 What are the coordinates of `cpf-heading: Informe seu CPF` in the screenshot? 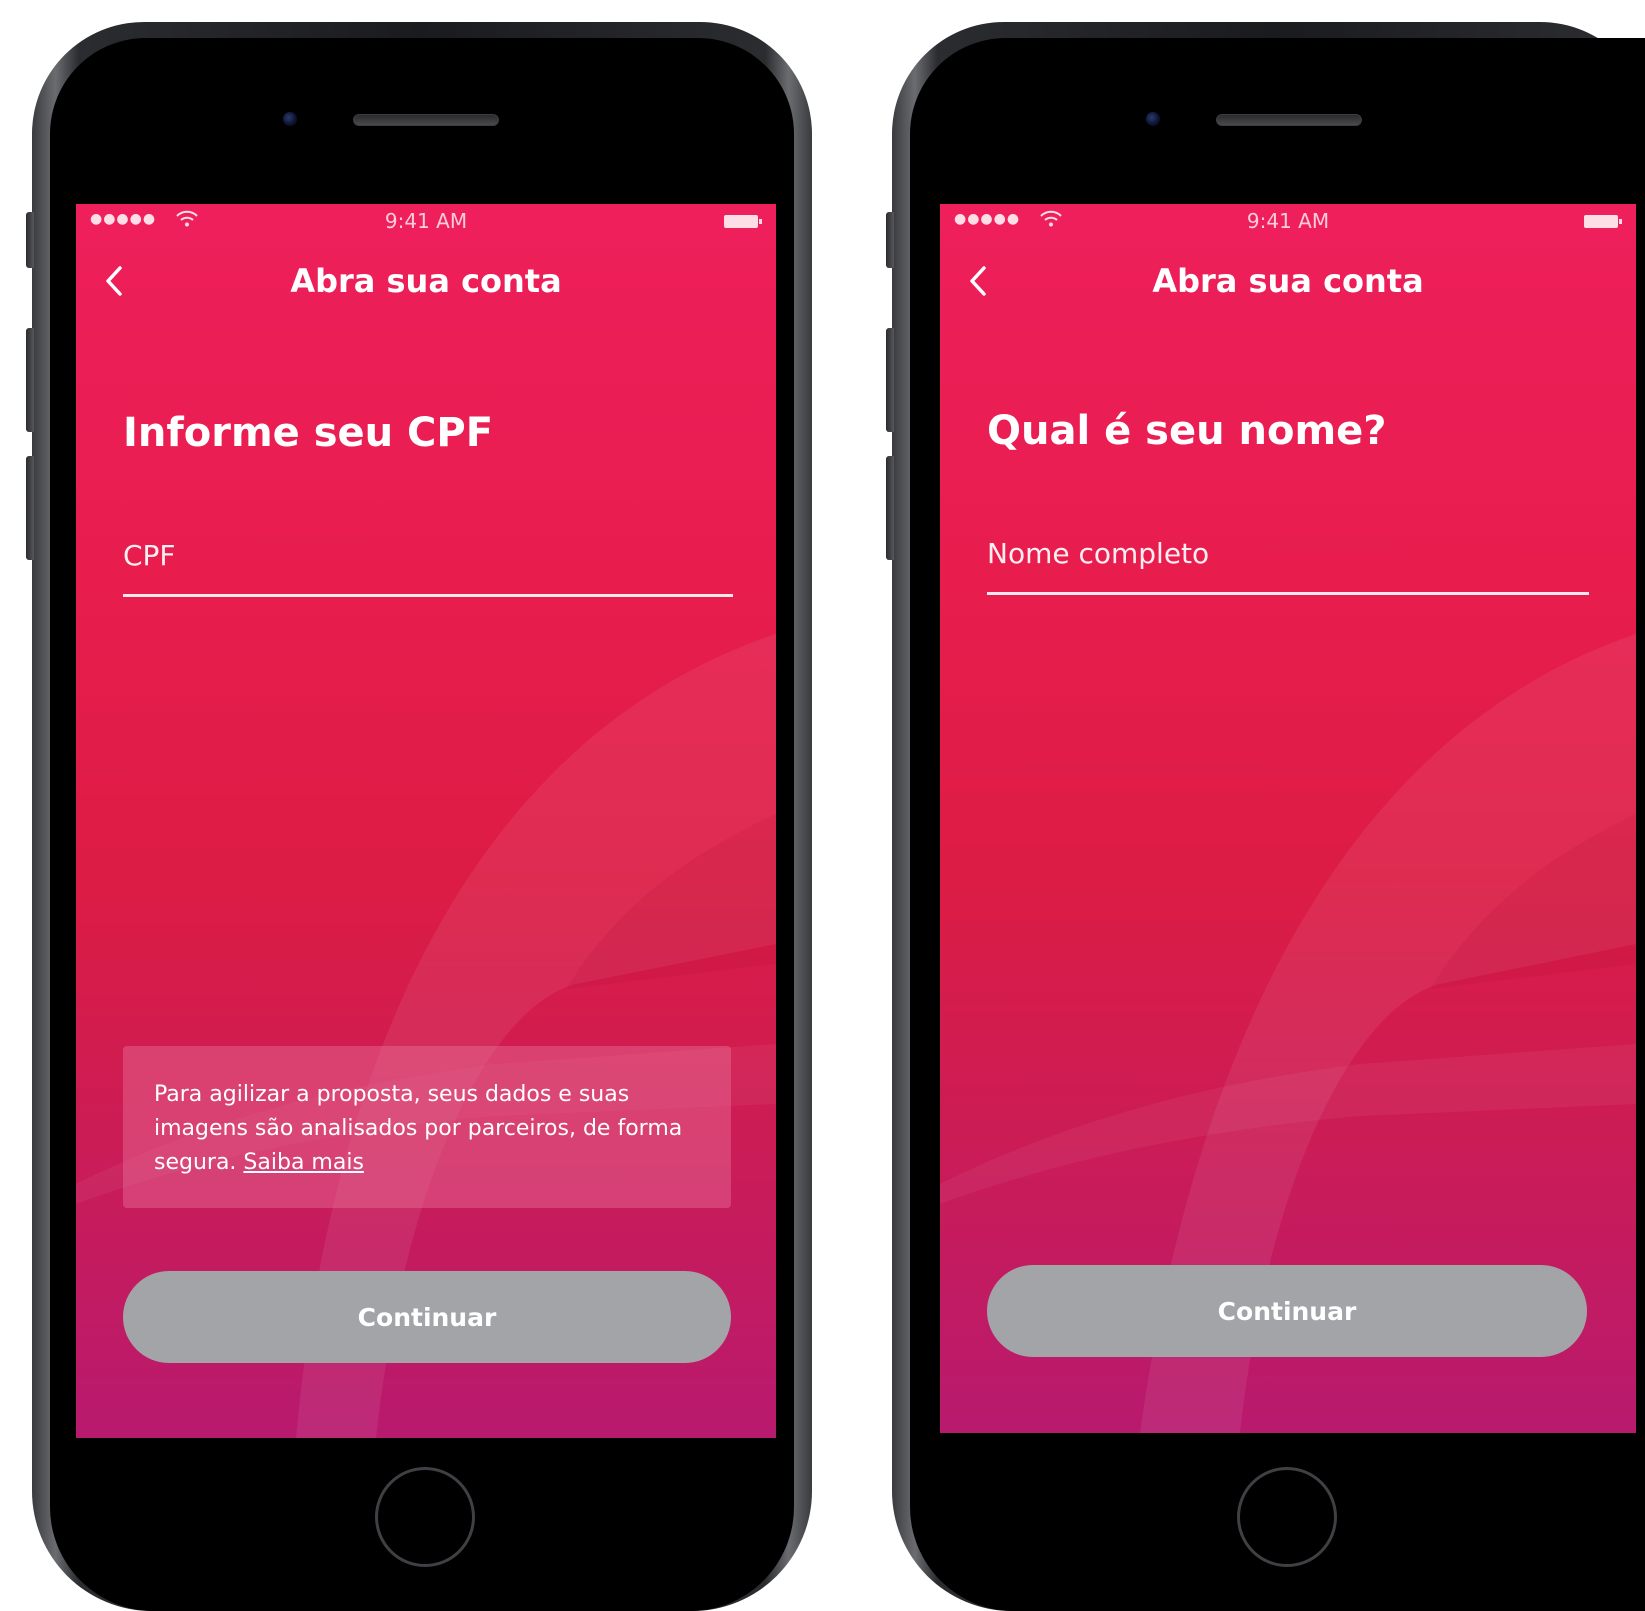 It's located at (308, 433).